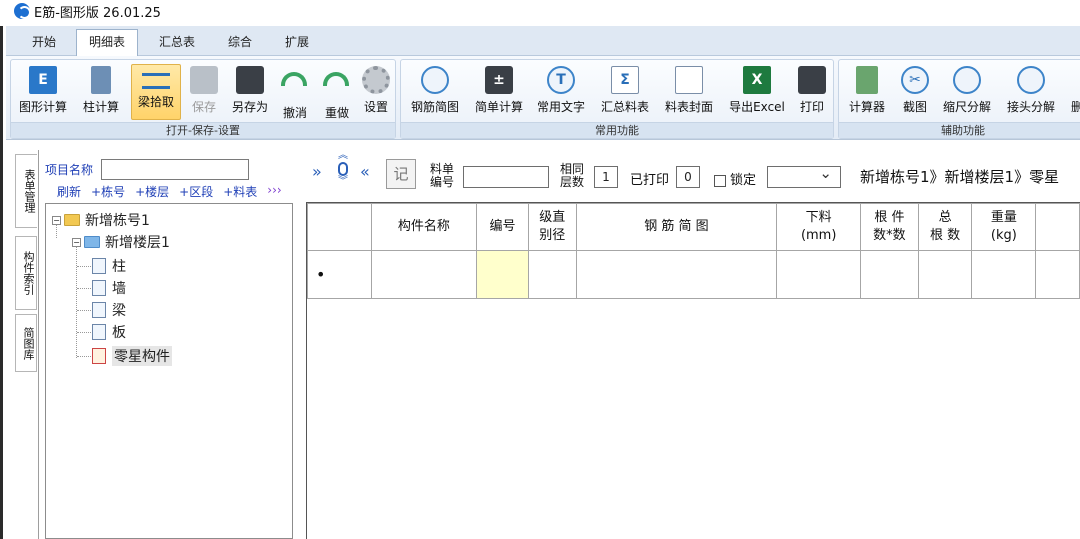  I want to click on project-name-input, so click(175, 169).